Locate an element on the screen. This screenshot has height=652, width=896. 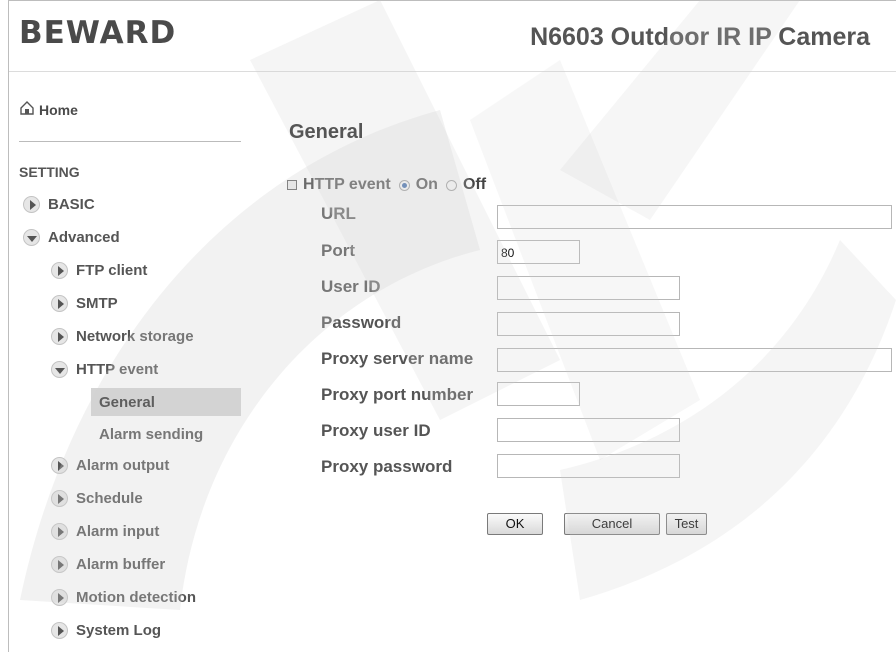
sidebar-item-basic: BASIC is located at coordinates (59, 204).